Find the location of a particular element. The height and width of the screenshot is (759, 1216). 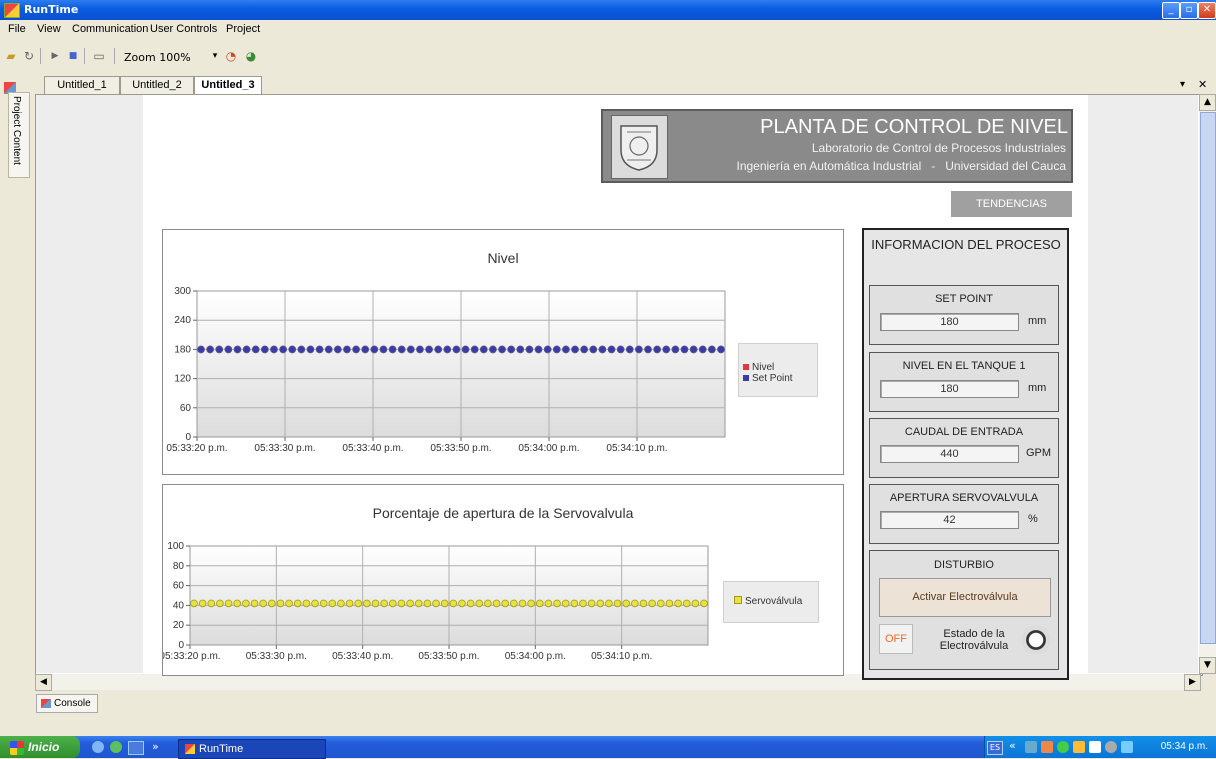

taskbar-item-runtime: RunTime is located at coordinates (252, 749).